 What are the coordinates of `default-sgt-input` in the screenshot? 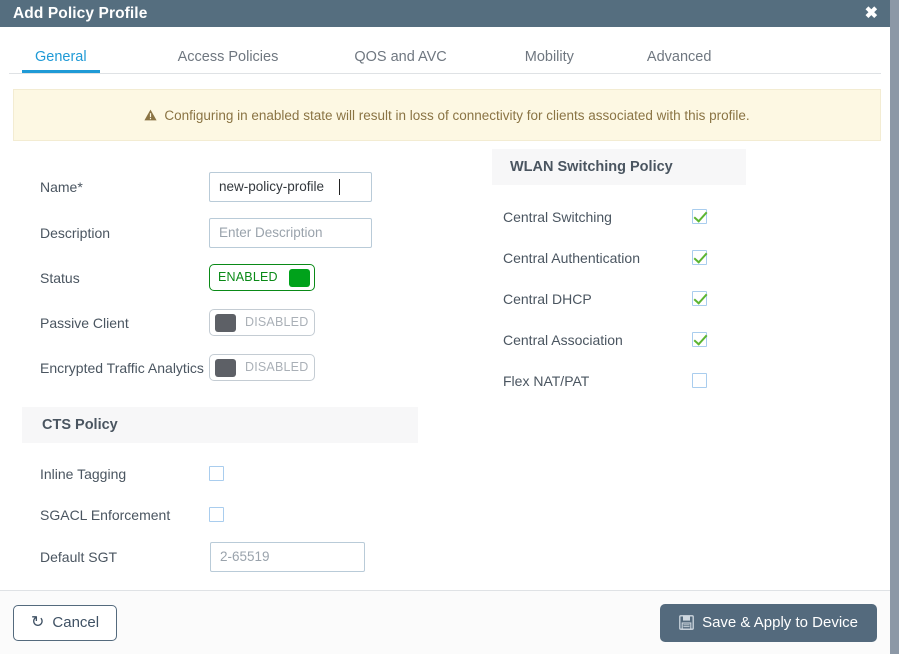 It's located at (287, 556).